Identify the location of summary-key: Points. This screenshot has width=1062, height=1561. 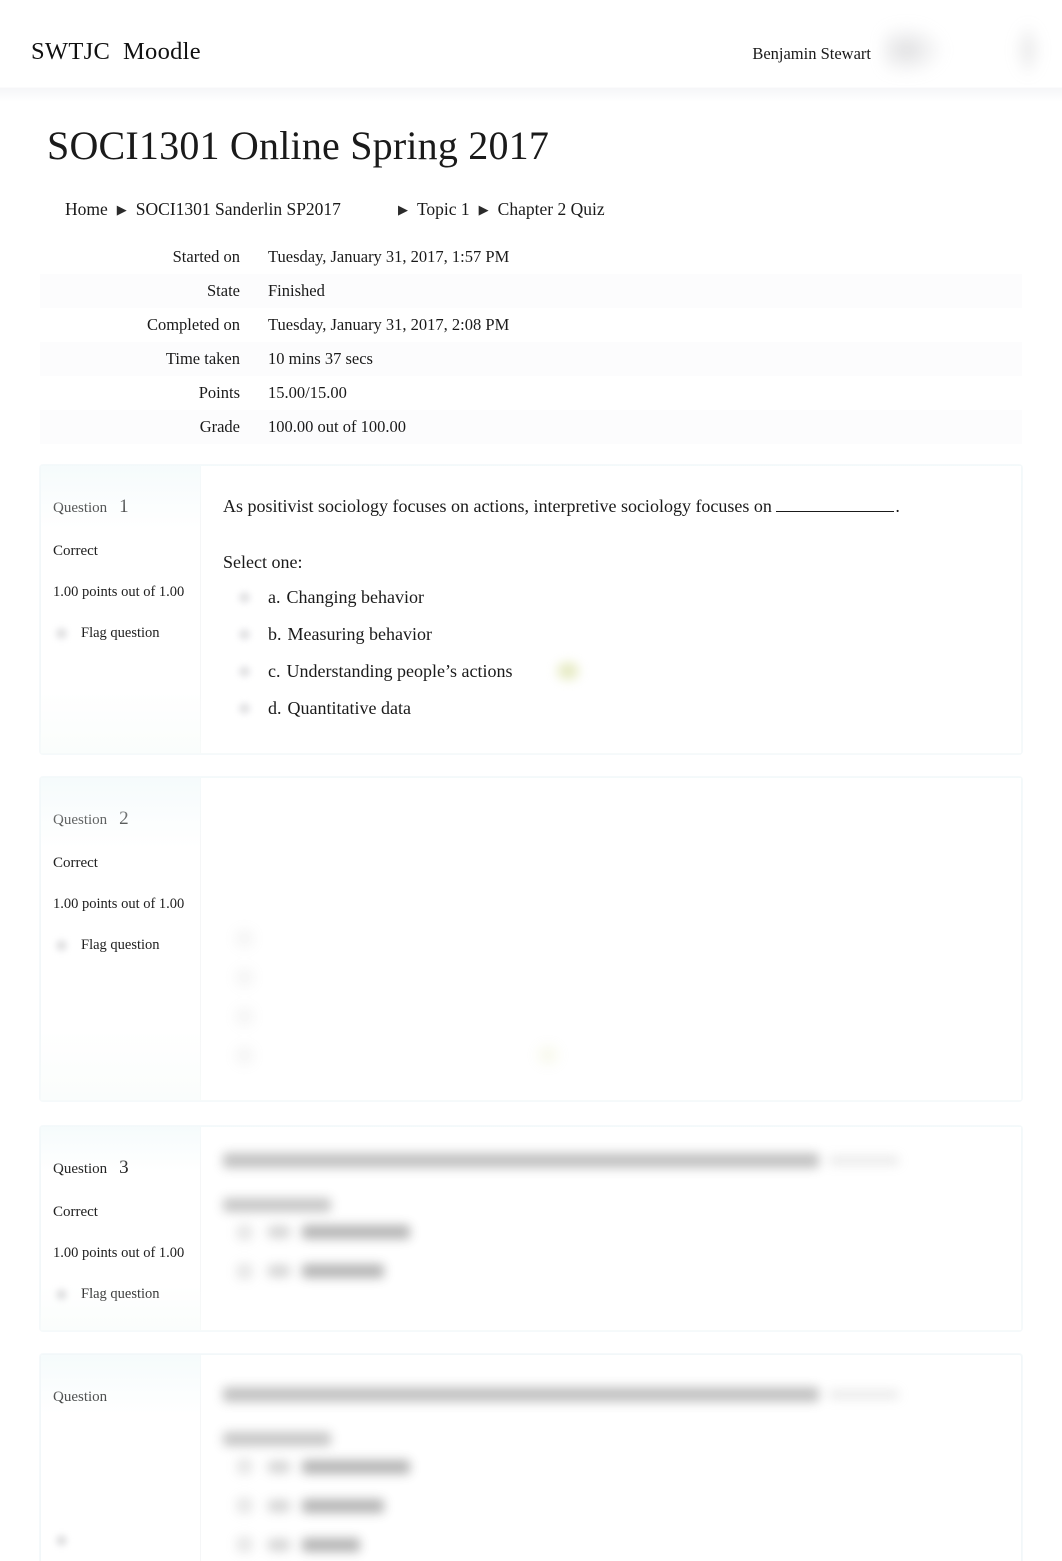
(219, 392).